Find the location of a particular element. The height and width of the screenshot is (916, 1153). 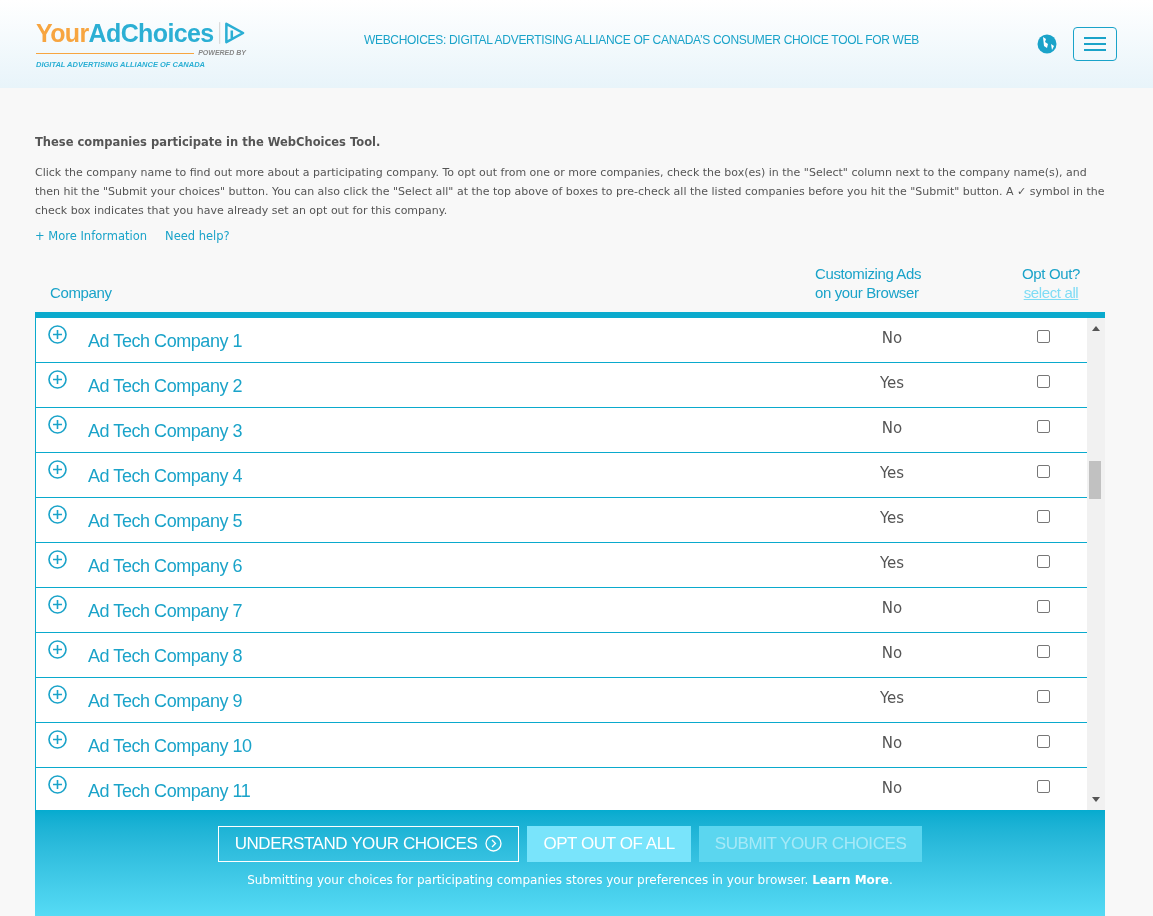

company-link: Ad Tech Company 1 is located at coordinates (475, 341).